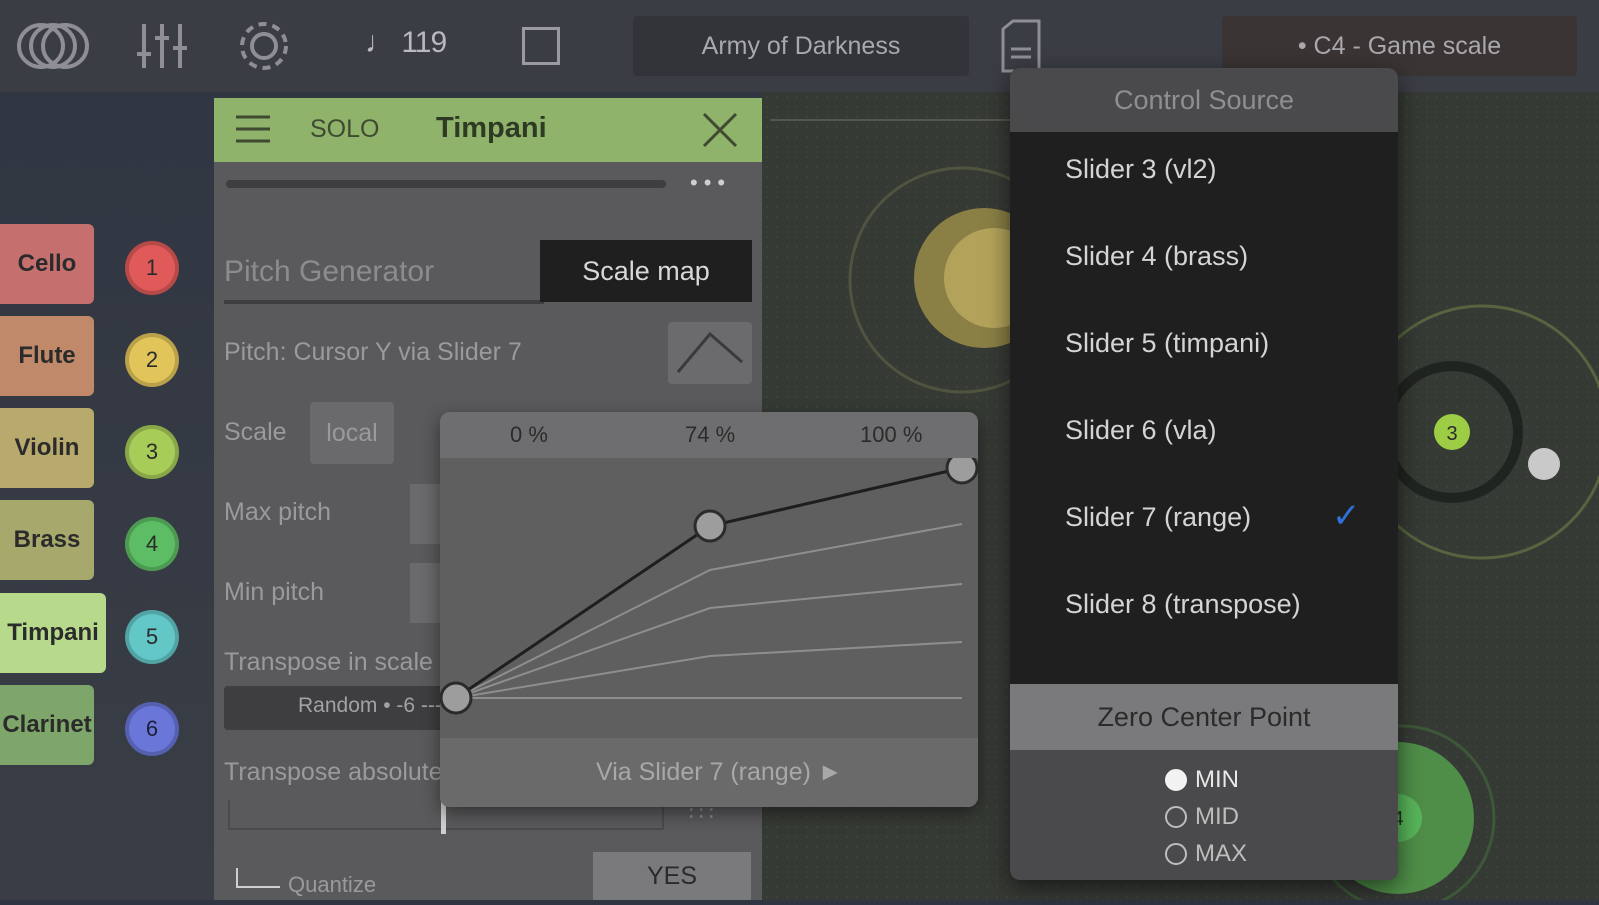 The image size is (1599, 905). Describe the element at coordinates (274, 592) in the screenshot. I see `min-pitch-label: Min pitch` at that location.